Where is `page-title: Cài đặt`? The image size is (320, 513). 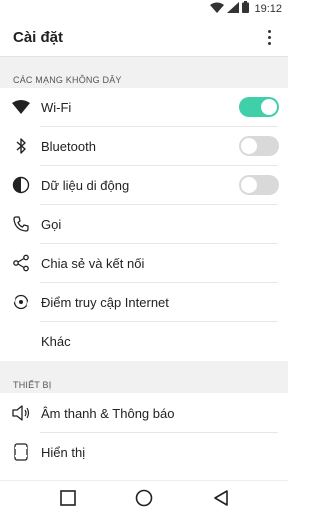
page-title: Cài đặt is located at coordinates (38, 37).